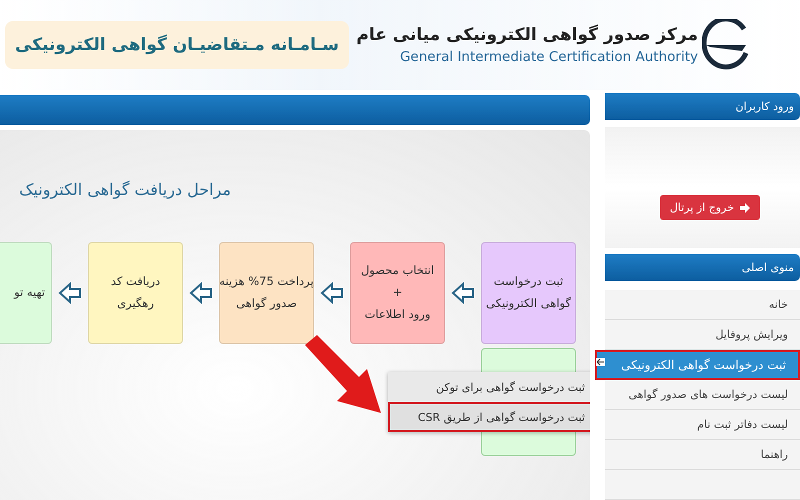  I want to click on section-heading: مراحل دریافت گواهی الکترونیک, so click(124, 189).